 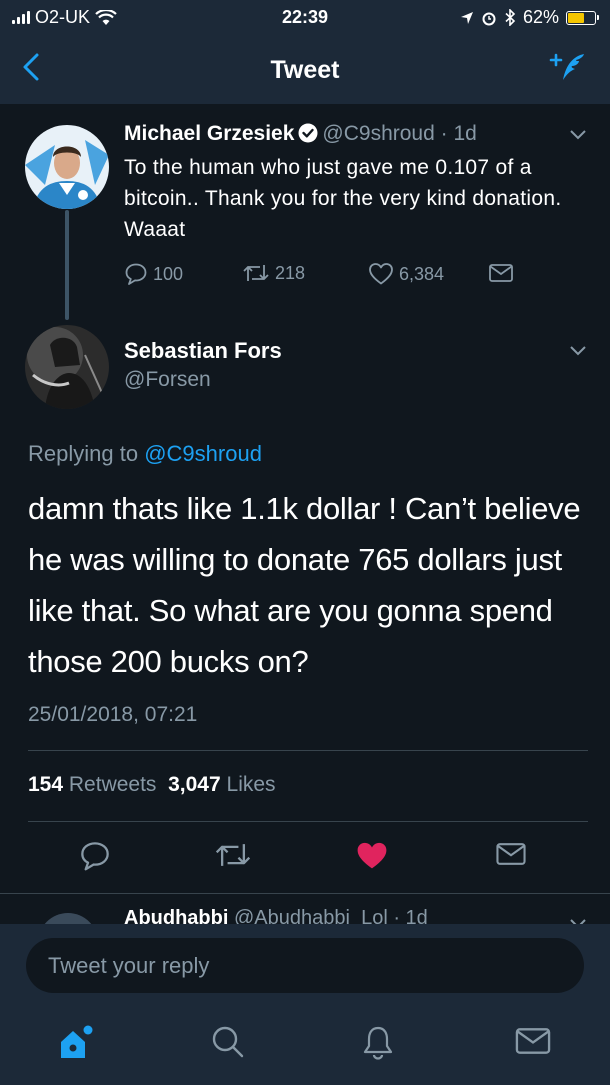 What do you see at coordinates (203, 453) in the screenshot?
I see `replying-to-link: @C9shroud` at bounding box center [203, 453].